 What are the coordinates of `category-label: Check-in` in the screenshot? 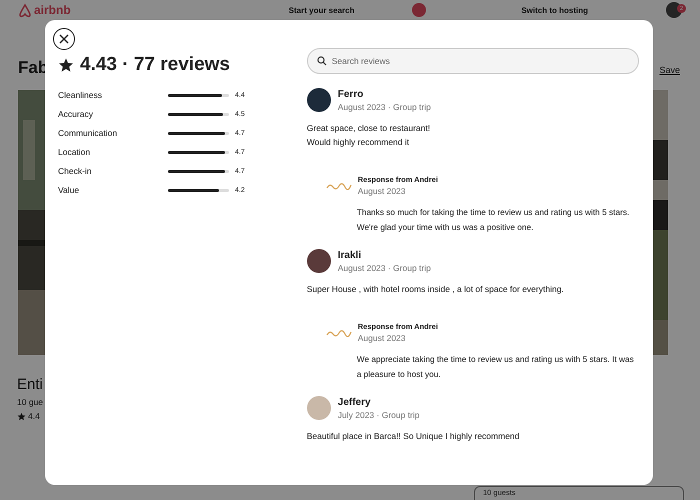 It's located at (75, 171).